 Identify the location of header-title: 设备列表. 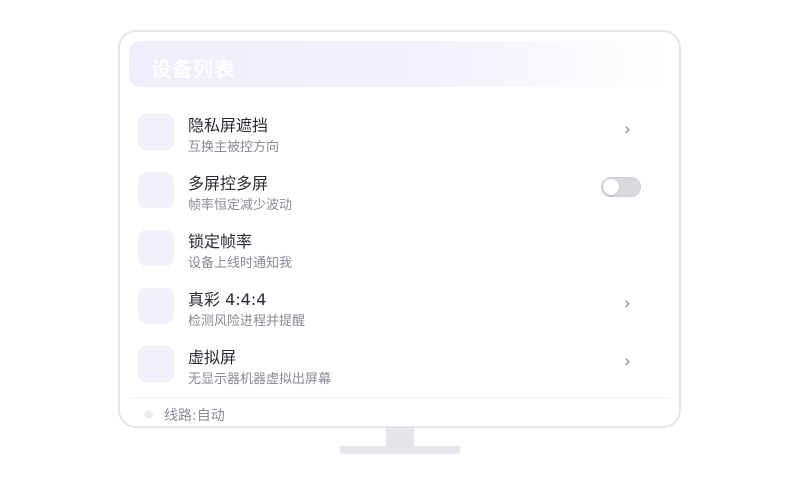
(193, 69).